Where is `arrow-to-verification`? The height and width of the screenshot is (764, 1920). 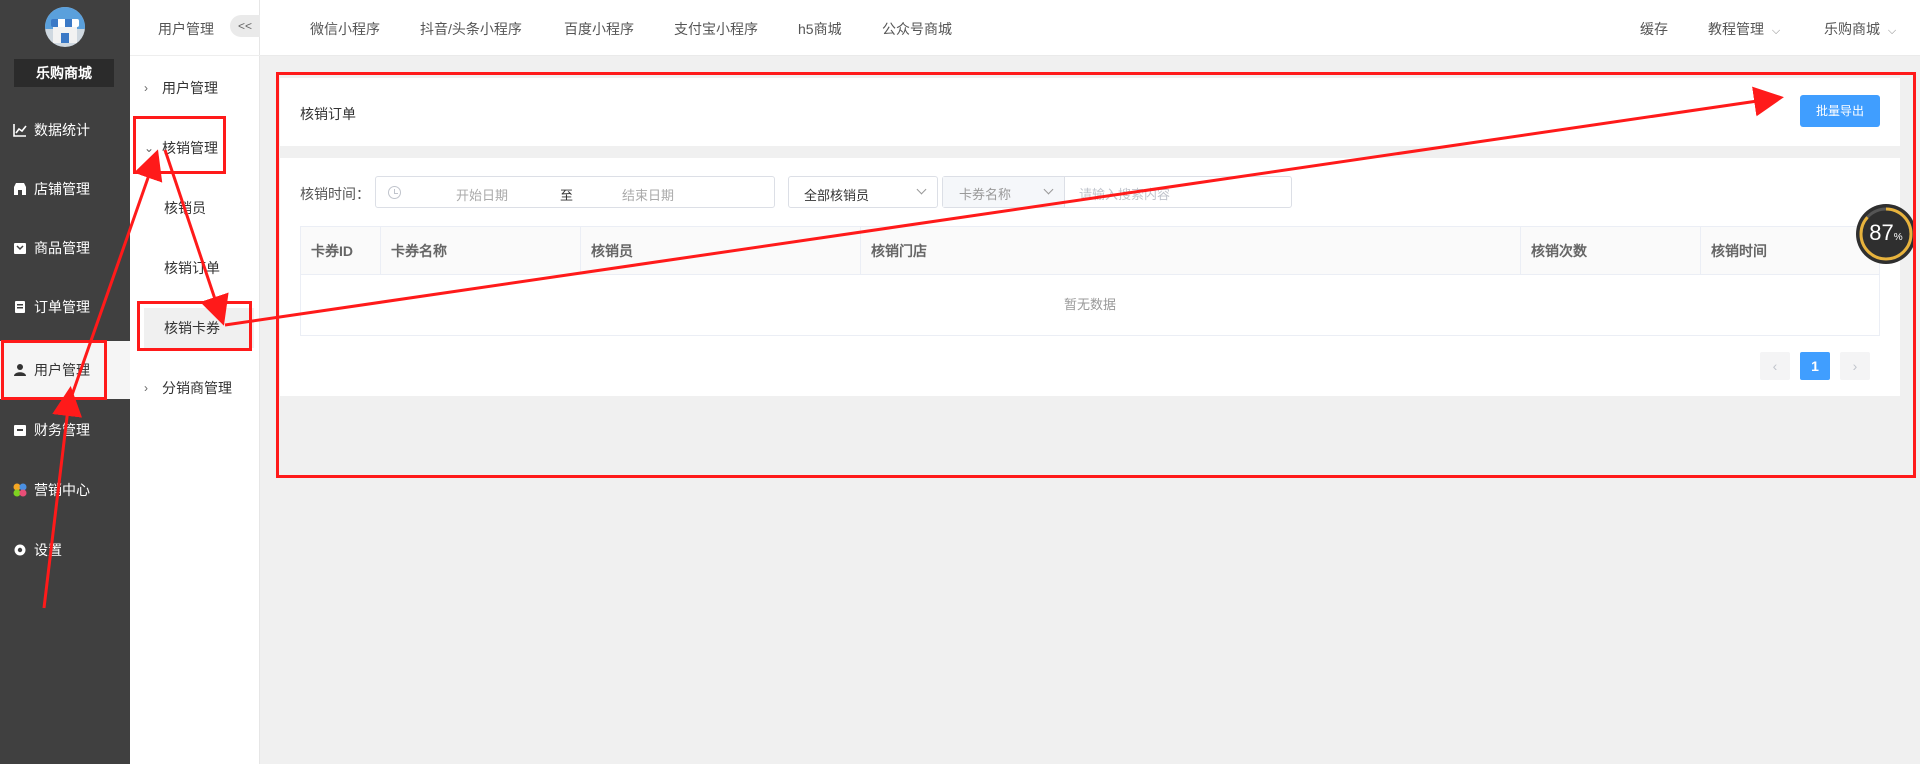
arrow-to-verification is located at coordinates (116, 272).